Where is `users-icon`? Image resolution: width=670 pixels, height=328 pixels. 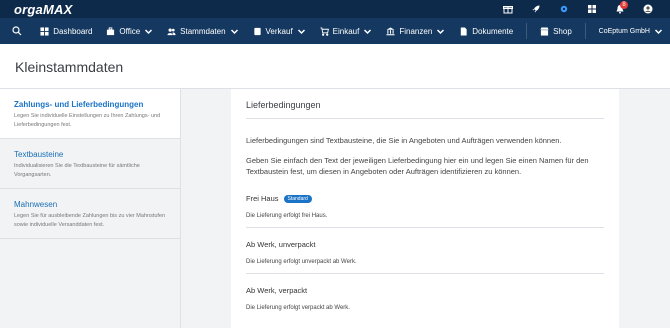
users-icon is located at coordinates (171, 31).